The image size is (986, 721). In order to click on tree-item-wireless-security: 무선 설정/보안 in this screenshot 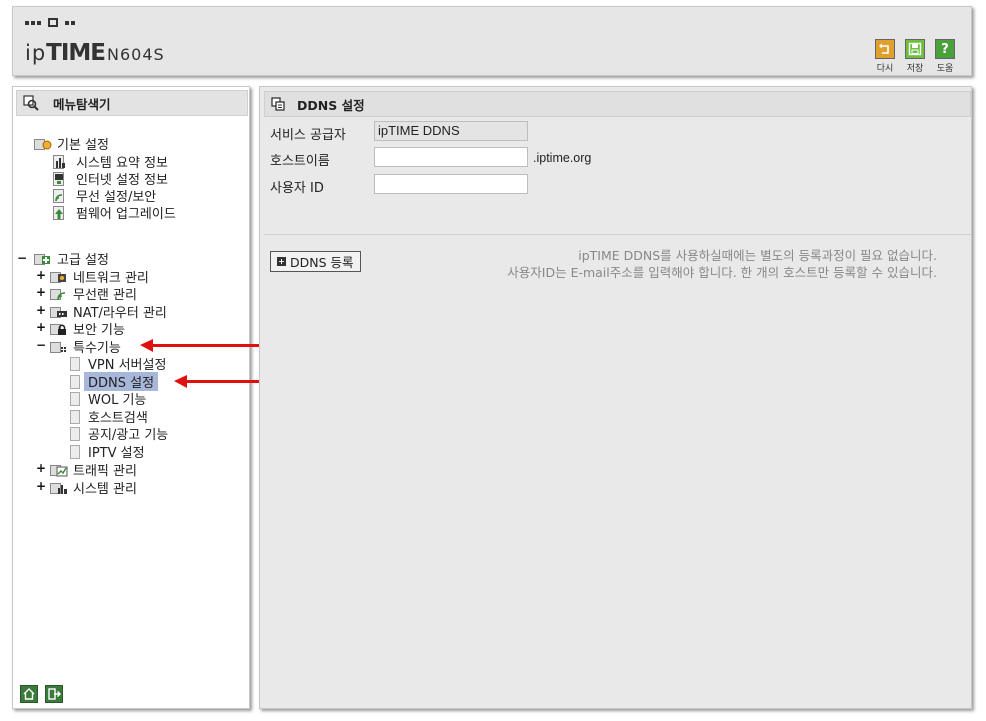, I will do `click(104, 196)`.